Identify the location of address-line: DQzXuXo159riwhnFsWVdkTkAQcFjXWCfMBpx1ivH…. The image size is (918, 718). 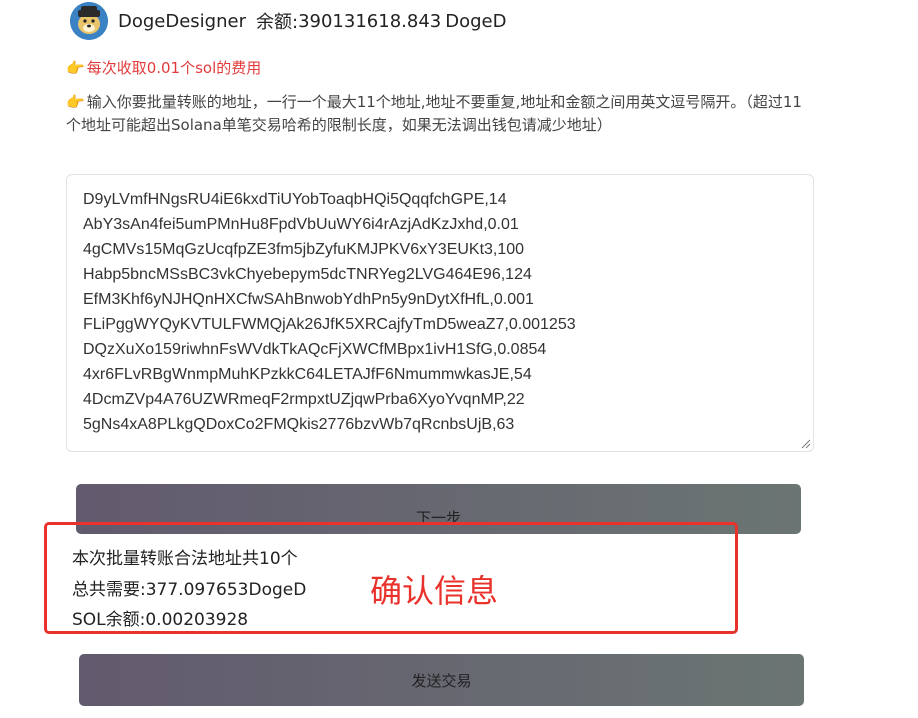
(315, 349).